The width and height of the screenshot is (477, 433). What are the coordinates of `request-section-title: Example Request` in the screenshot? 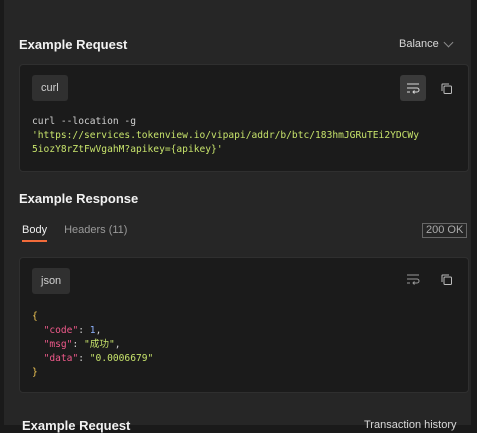 It's located at (73, 44).